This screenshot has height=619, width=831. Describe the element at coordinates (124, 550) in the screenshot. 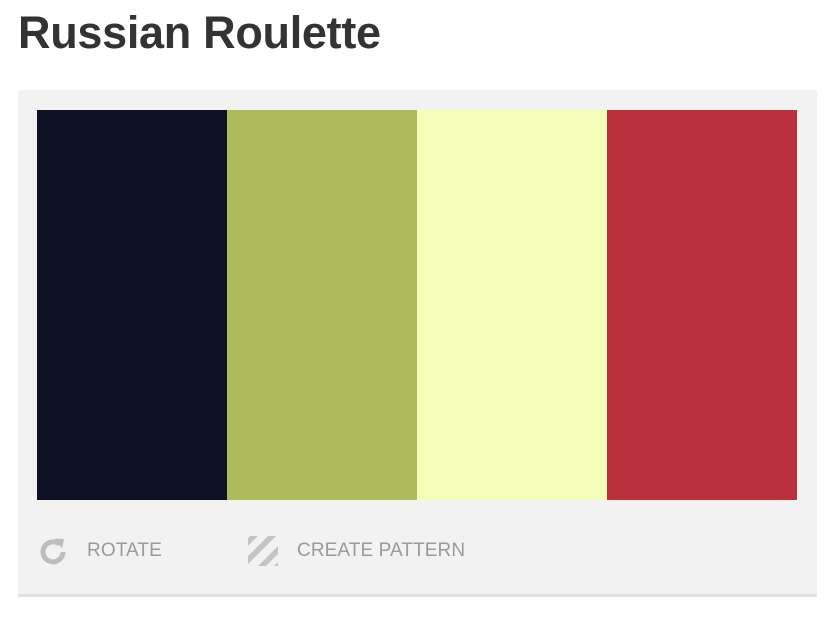

I see `rotate-label: ROTATE` at that location.